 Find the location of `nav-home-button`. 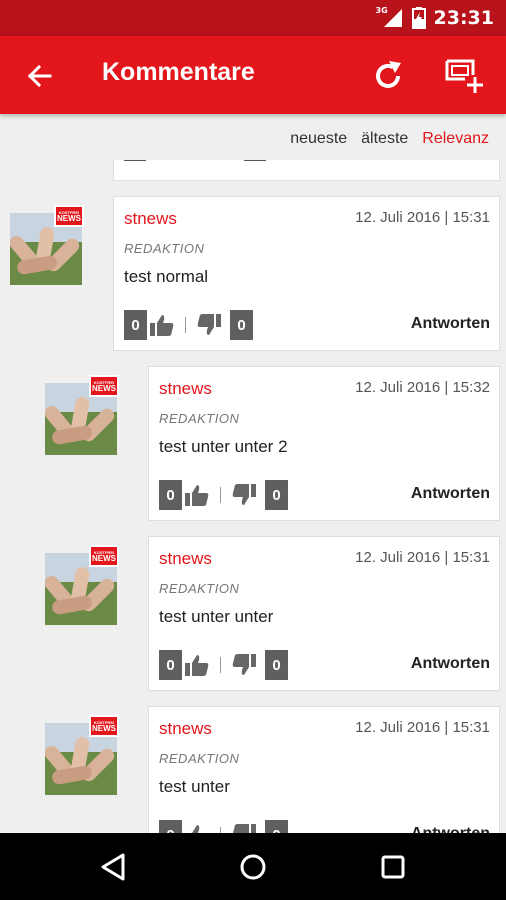

nav-home-button is located at coordinates (253, 867).